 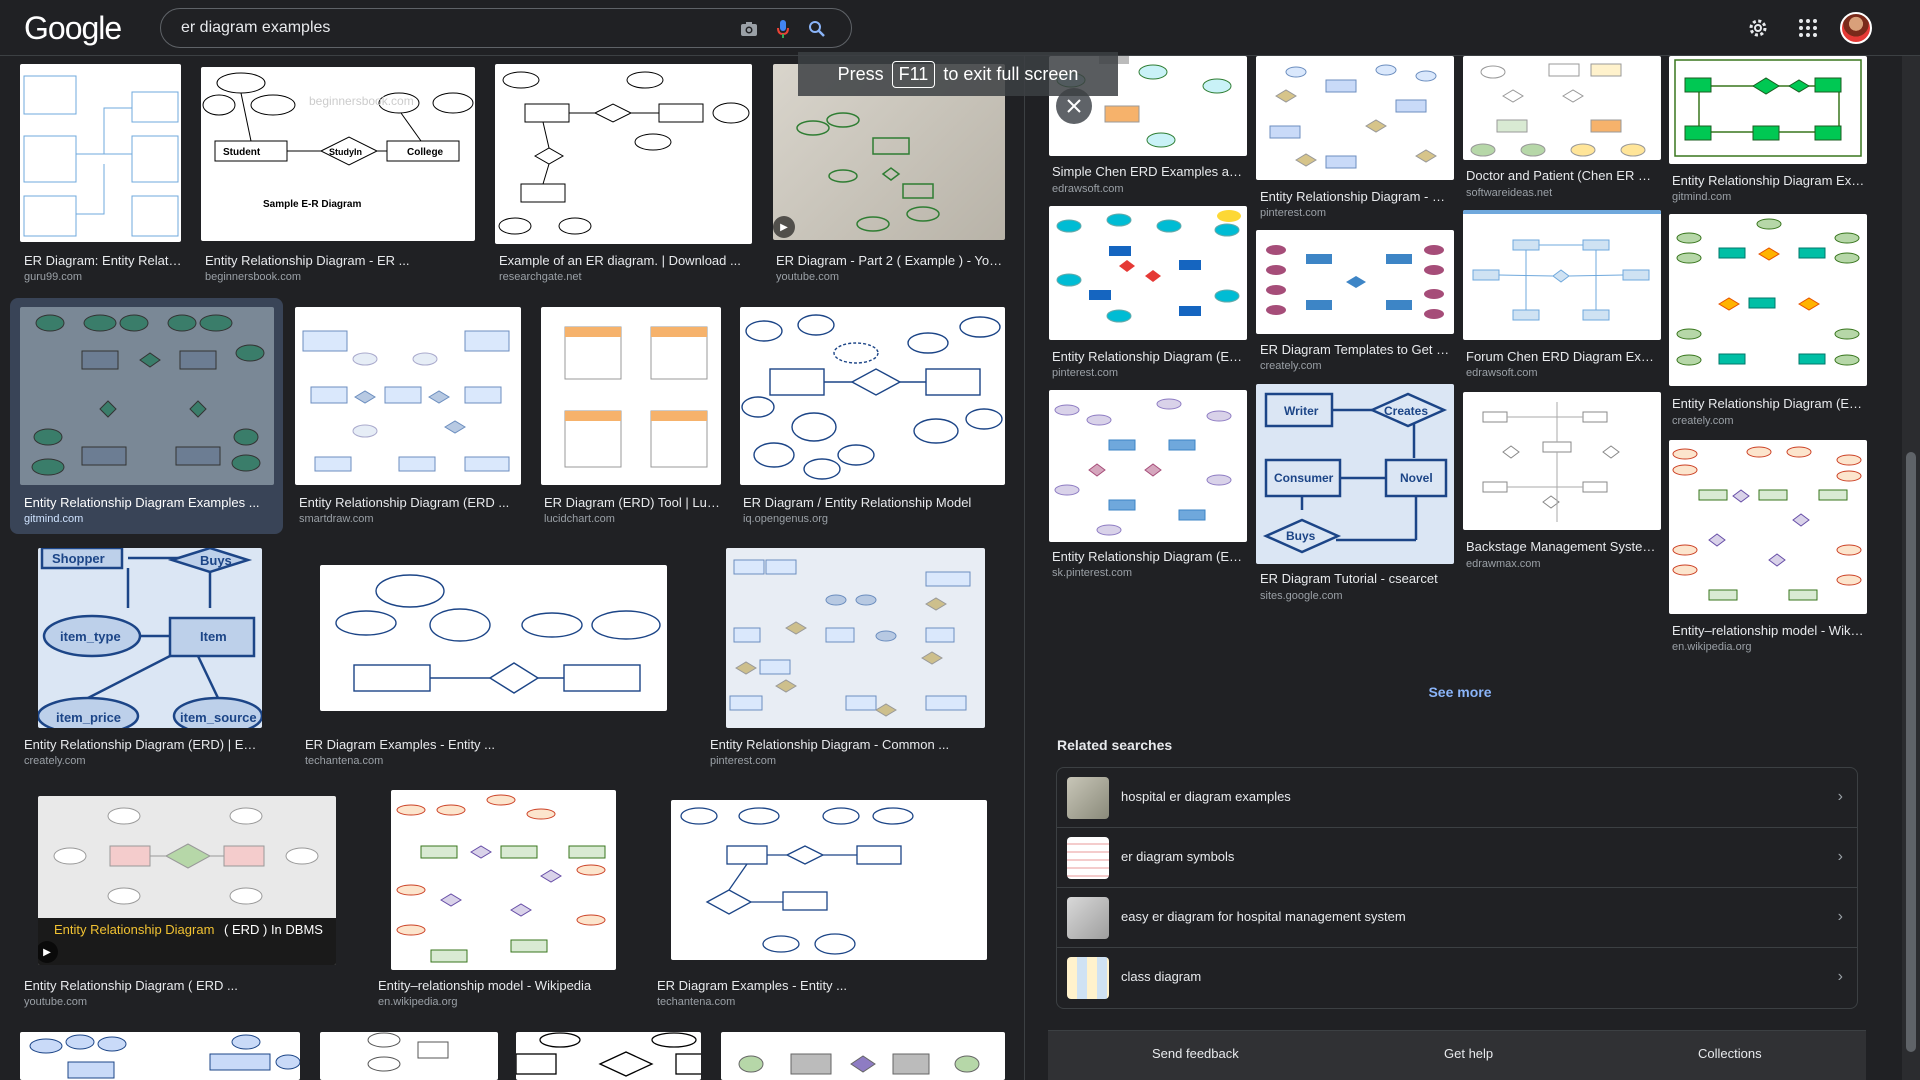 I want to click on result-source: lucidchart.com, so click(x=579, y=519).